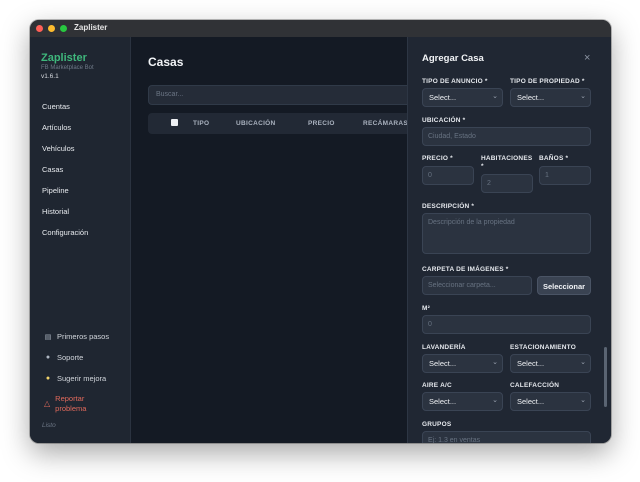 The height and width of the screenshot is (482, 640). I want to click on select-folder-button: Seleccionar, so click(564, 285).